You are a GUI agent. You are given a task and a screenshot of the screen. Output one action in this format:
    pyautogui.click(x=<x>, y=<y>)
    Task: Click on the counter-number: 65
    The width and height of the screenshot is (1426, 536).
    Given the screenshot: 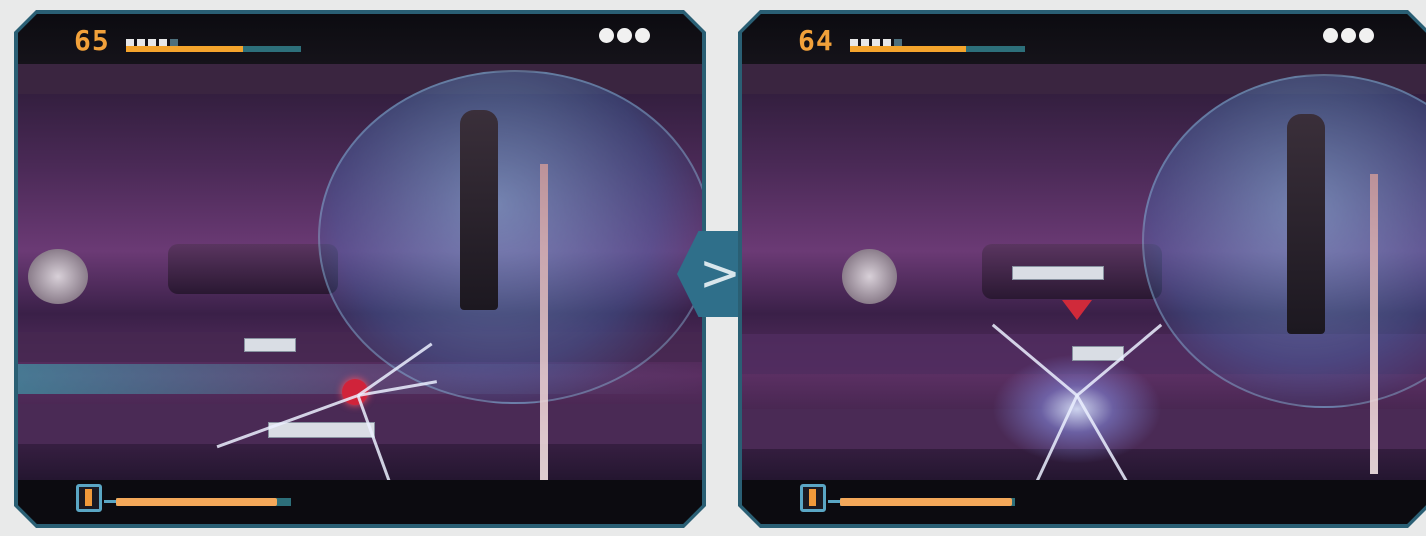 What is the action you would take?
    pyautogui.click(x=92, y=40)
    